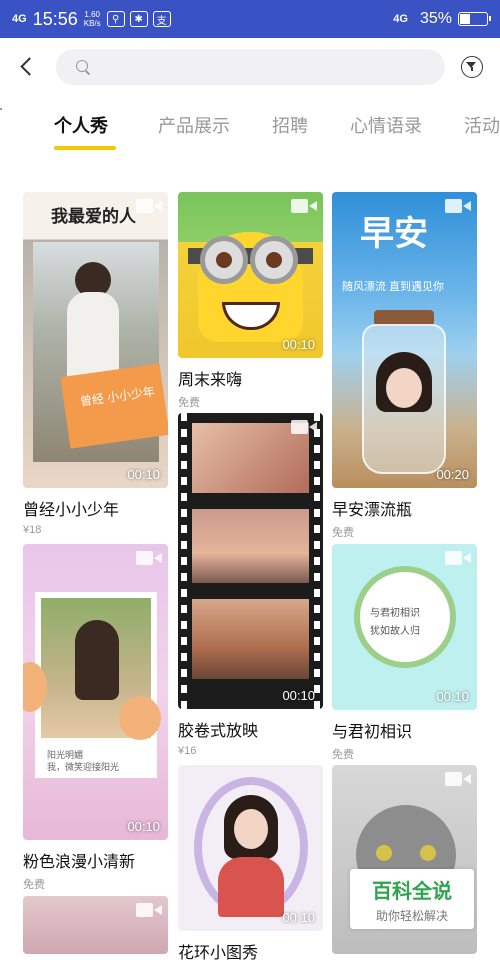  What do you see at coordinates (184, 561) in the screenshot?
I see `film-sprocket-left` at bounding box center [184, 561].